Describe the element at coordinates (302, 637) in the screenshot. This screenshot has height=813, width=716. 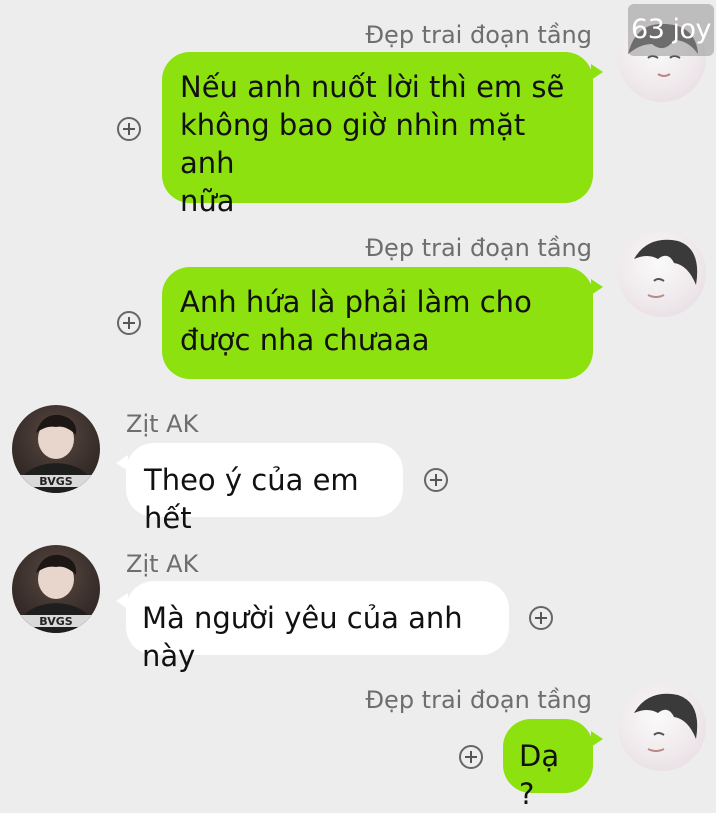
I see `message-line: Mà người yêu của anh này` at that location.